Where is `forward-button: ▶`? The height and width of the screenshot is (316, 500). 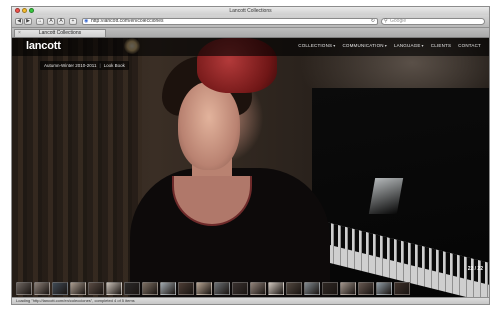
forward-button: ▶ is located at coordinates (28, 21).